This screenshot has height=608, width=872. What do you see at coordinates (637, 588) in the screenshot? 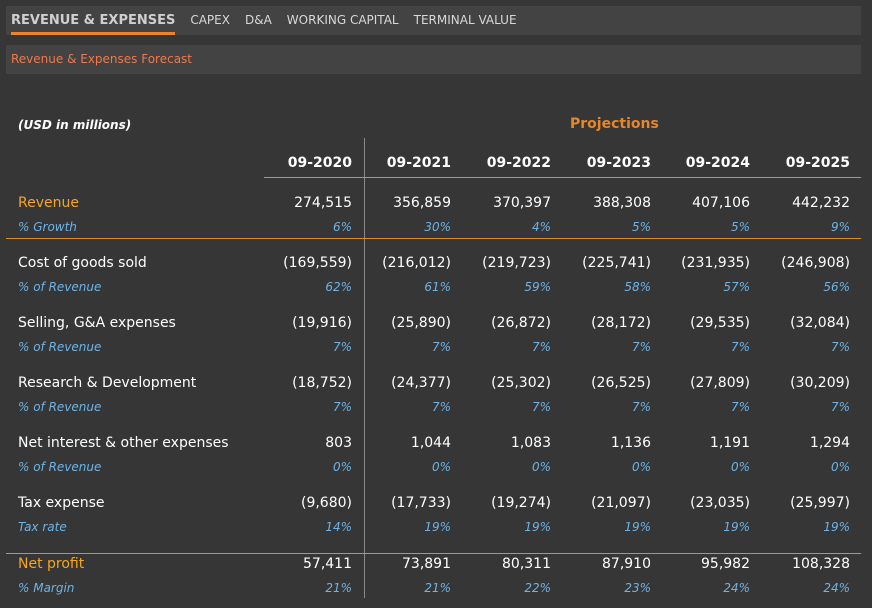
I see `ratio-cell: 23%` at bounding box center [637, 588].